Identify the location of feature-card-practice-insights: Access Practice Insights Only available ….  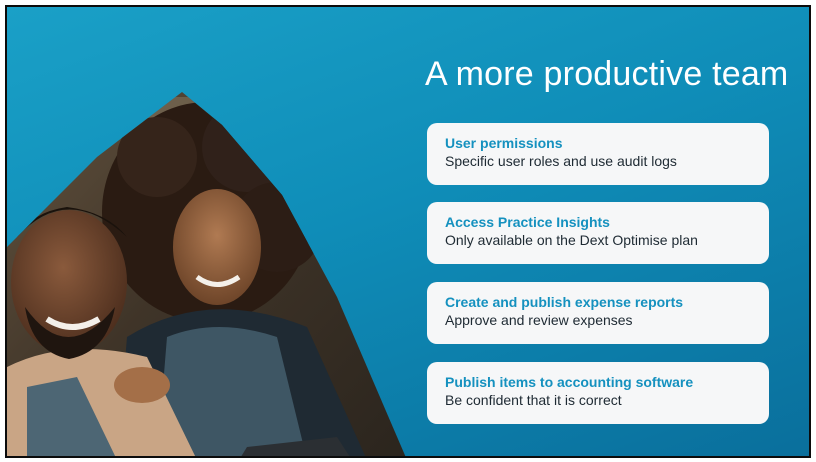
(598, 233).